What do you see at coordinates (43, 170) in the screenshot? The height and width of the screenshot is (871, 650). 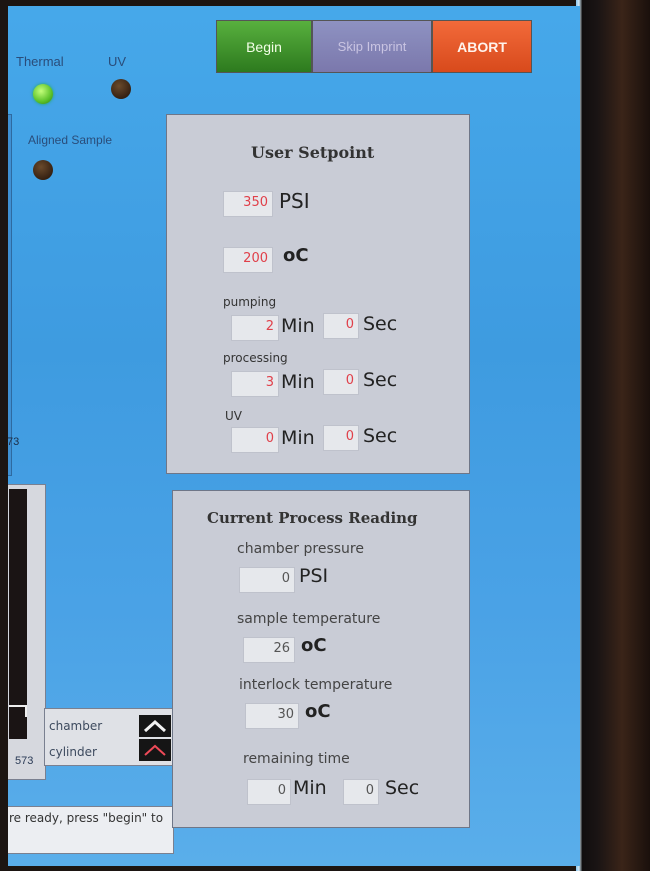 I see `aligned-led-icon` at bounding box center [43, 170].